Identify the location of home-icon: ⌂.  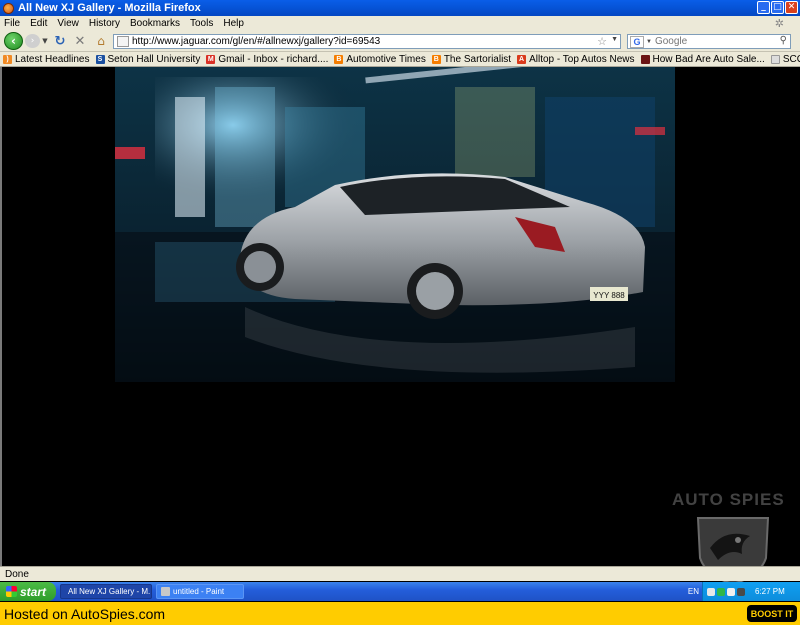
(101, 41).